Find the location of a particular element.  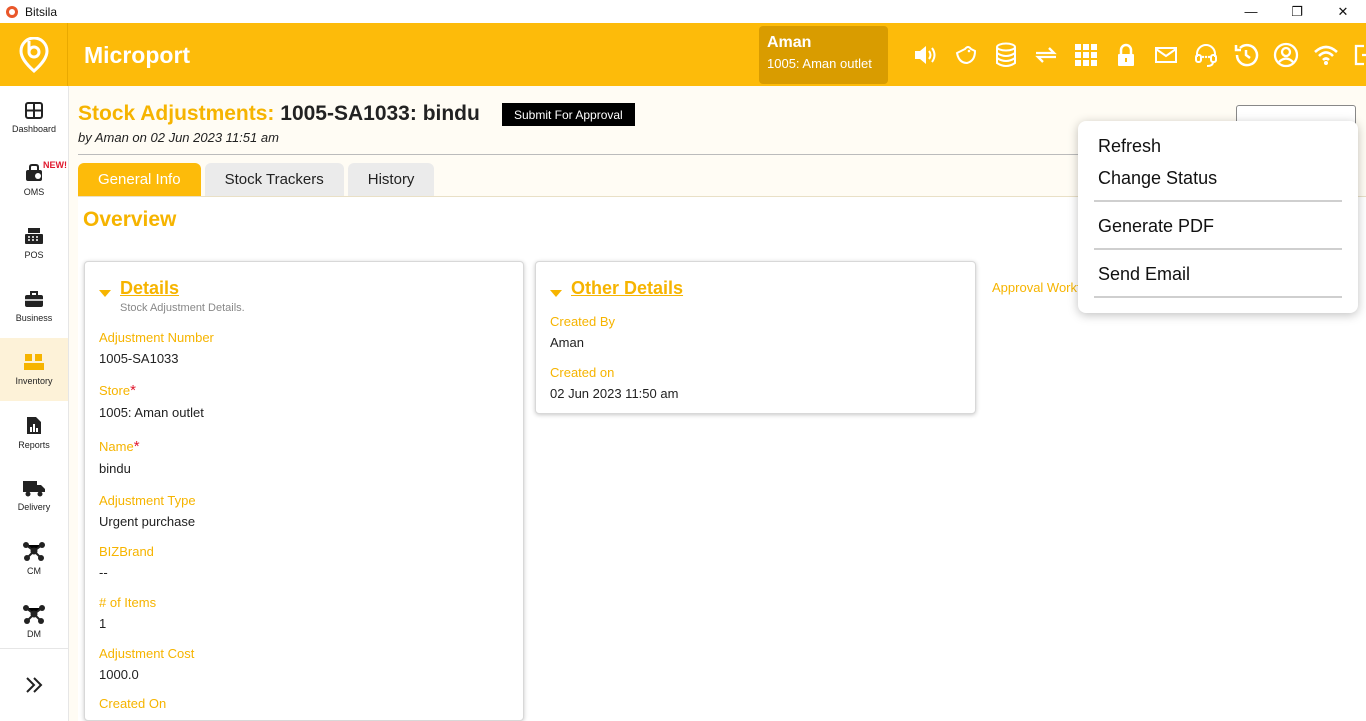

reports-icon is located at coordinates (34, 425).